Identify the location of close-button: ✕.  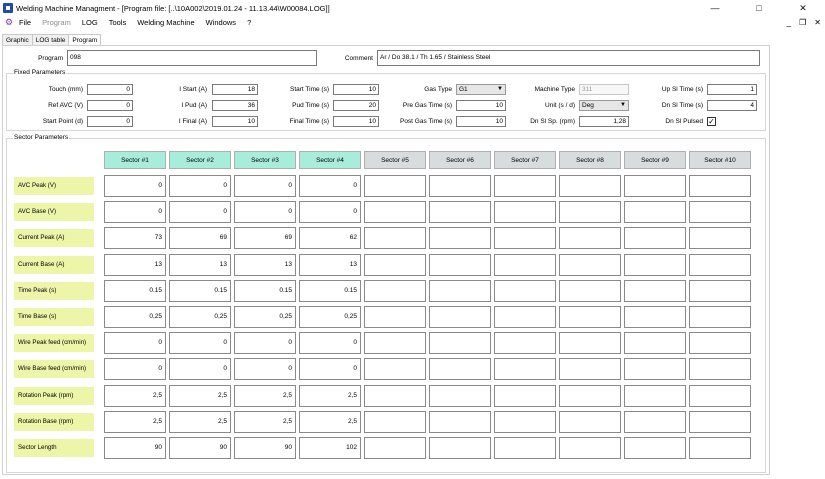
(803, 8).